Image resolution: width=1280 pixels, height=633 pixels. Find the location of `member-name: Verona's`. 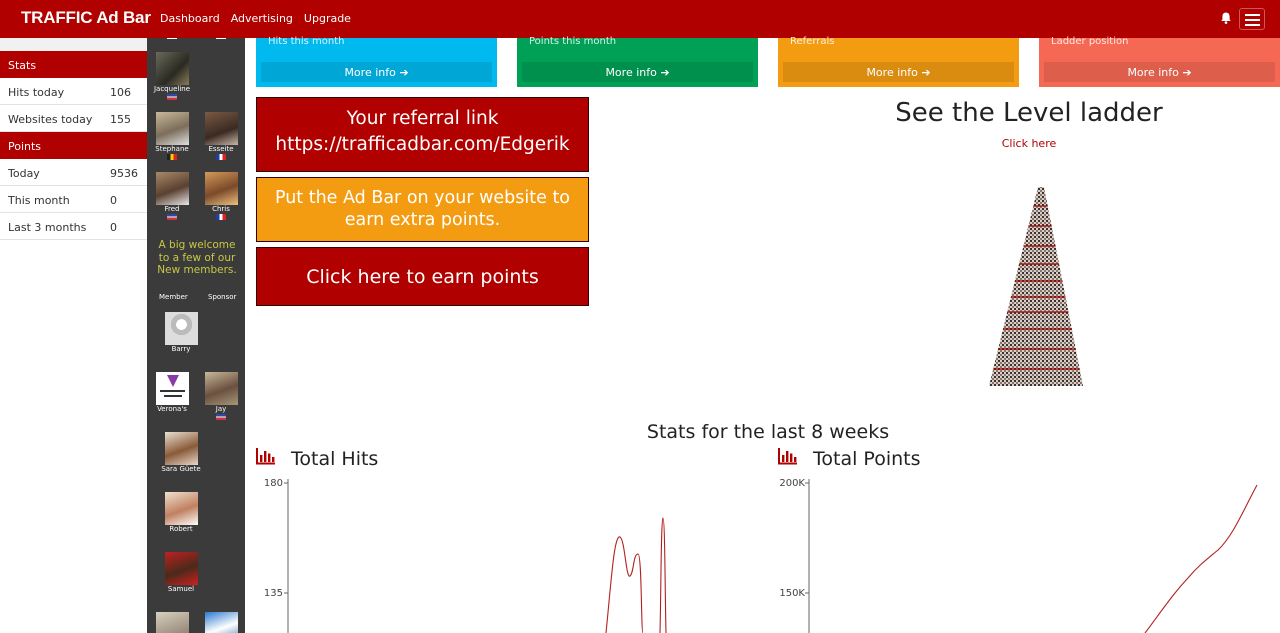

member-name: Verona's is located at coordinates (172, 409).